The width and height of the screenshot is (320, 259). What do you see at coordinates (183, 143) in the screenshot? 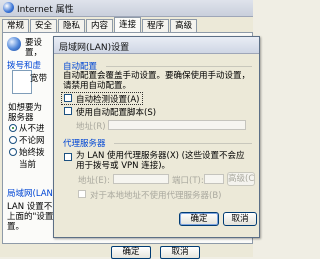
I see `proxy-group-divider` at bounding box center [183, 143].